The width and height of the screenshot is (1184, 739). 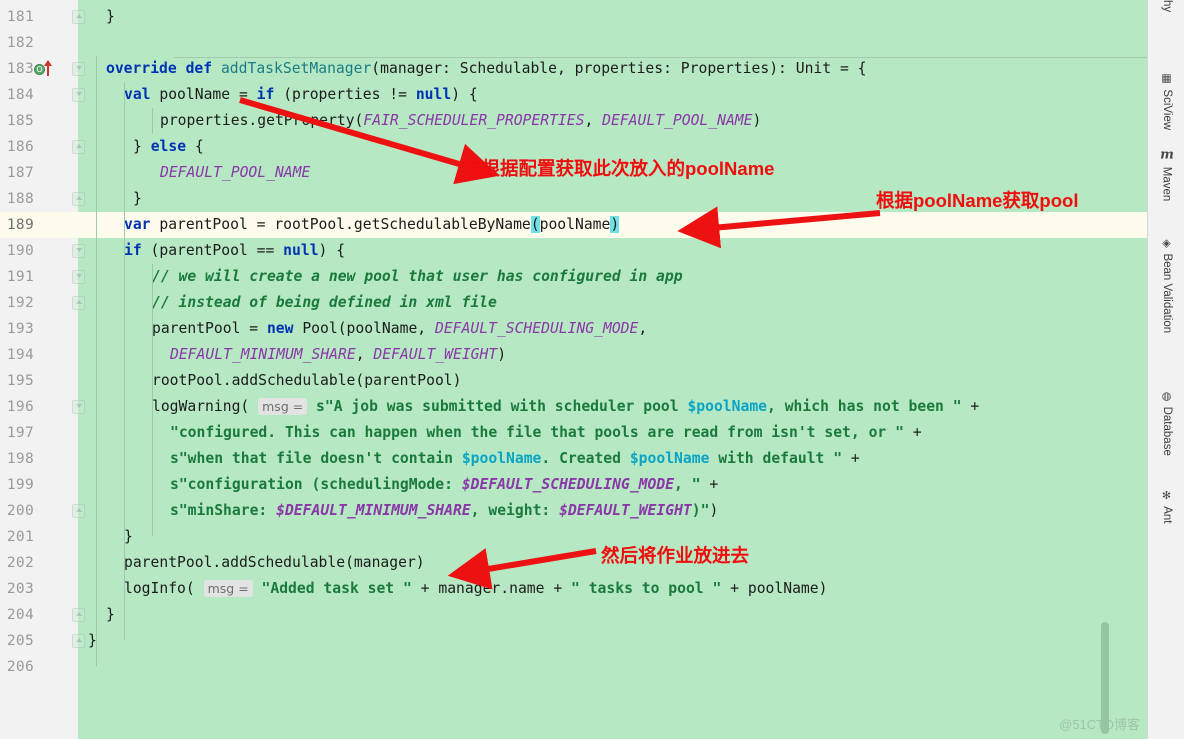 What do you see at coordinates (39, 355) in the screenshot?
I see `gutter-line-194: 194` at bounding box center [39, 355].